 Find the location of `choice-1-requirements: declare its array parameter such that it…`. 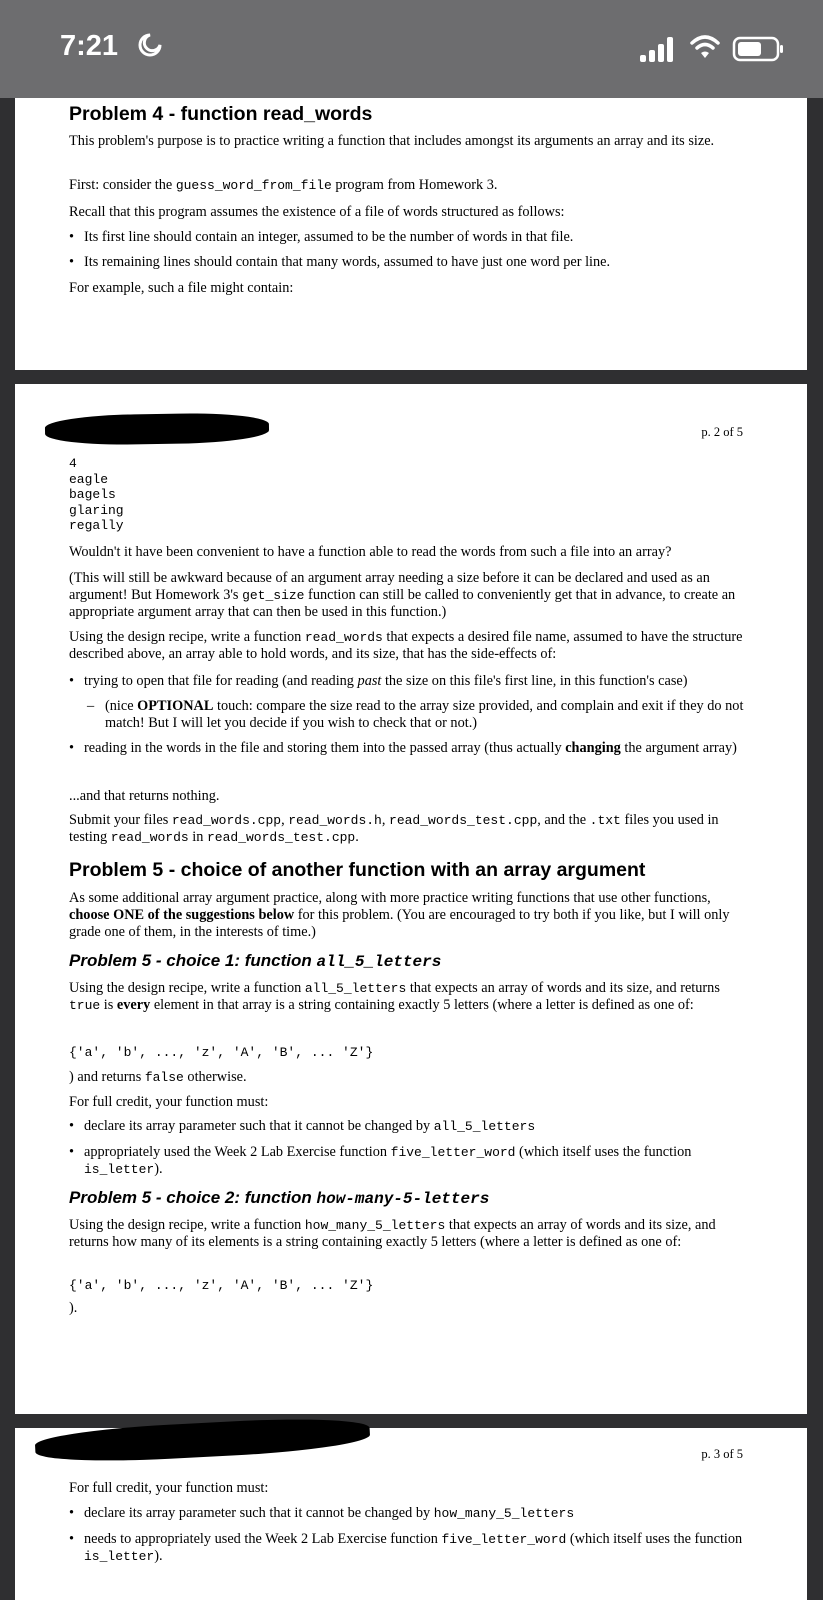

choice-1-requirements: declare its array parameter such that it… is located at coordinates (410, 1148).